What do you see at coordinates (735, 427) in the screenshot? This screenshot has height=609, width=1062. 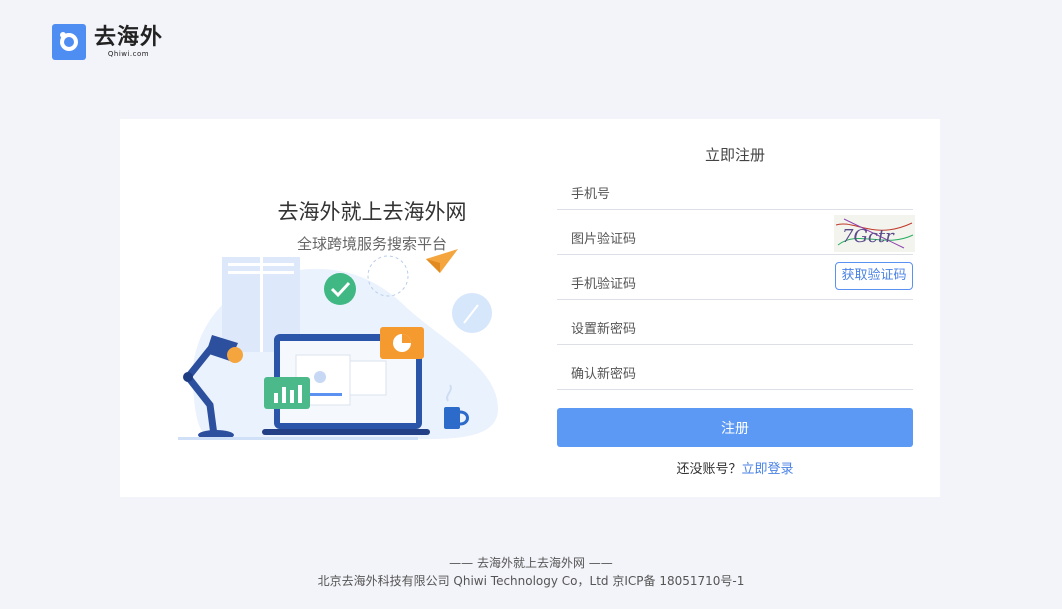 I see `register-button: 注册` at bounding box center [735, 427].